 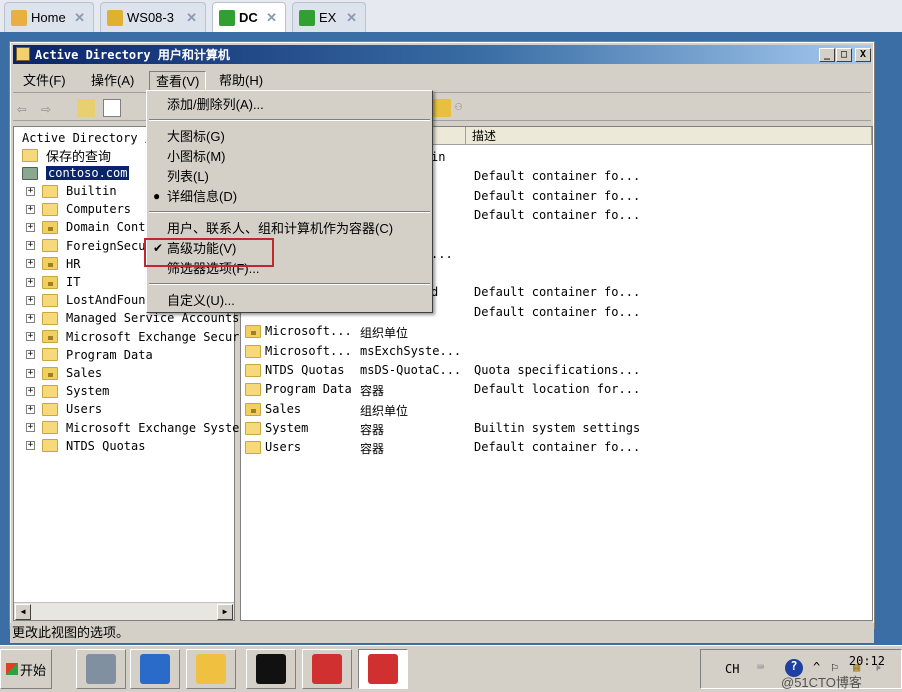 What do you see at coordinates (289, 196) in the screenshot?
I see `view-menu-item: ● 详细信息(D)` at bounding box center [289, 196].